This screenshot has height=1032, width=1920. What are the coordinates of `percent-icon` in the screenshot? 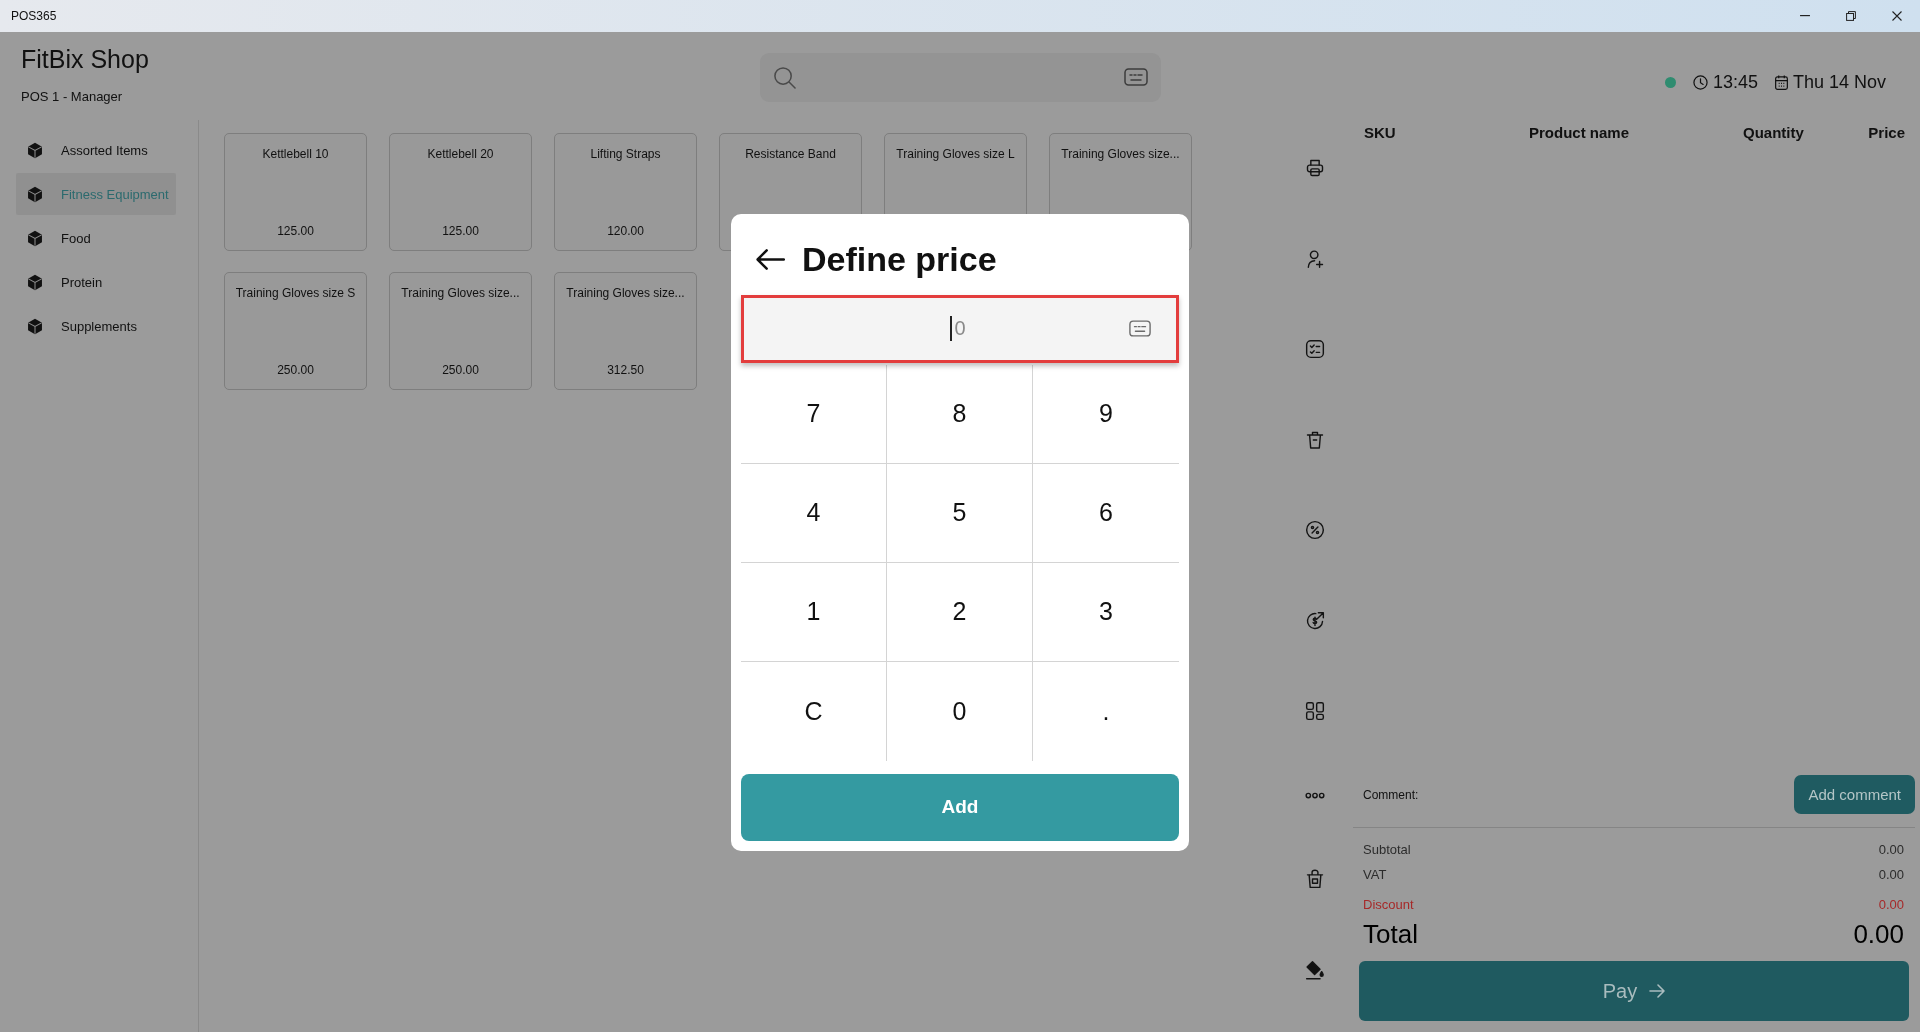 It's located at (1315, 530).